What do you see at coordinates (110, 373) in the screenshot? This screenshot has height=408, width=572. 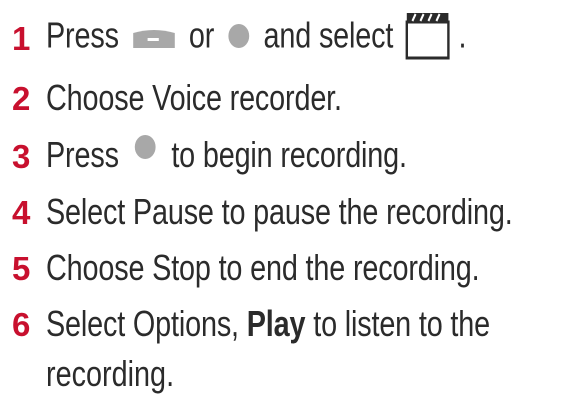 I see `step-text: recording.` at bounding box center [110, 373].